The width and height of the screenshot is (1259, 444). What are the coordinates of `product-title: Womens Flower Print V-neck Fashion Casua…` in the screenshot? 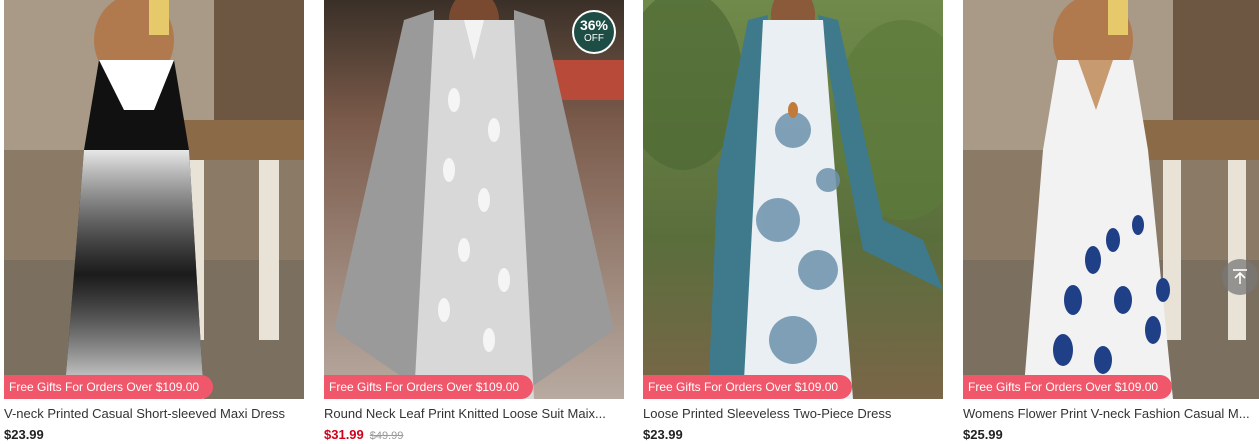 It's located at (1111, 413).